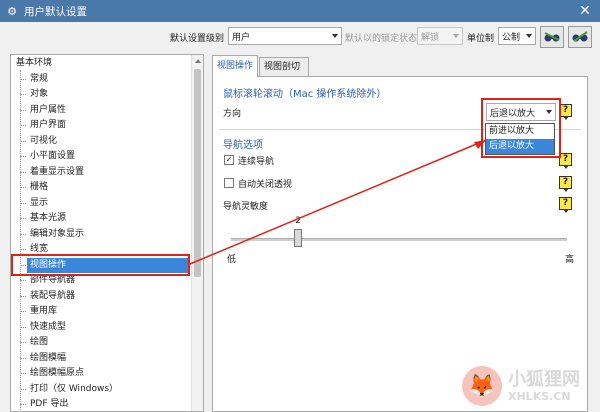  I want to click on locked-label: 默认以的锁定状态, so click(381, 39).